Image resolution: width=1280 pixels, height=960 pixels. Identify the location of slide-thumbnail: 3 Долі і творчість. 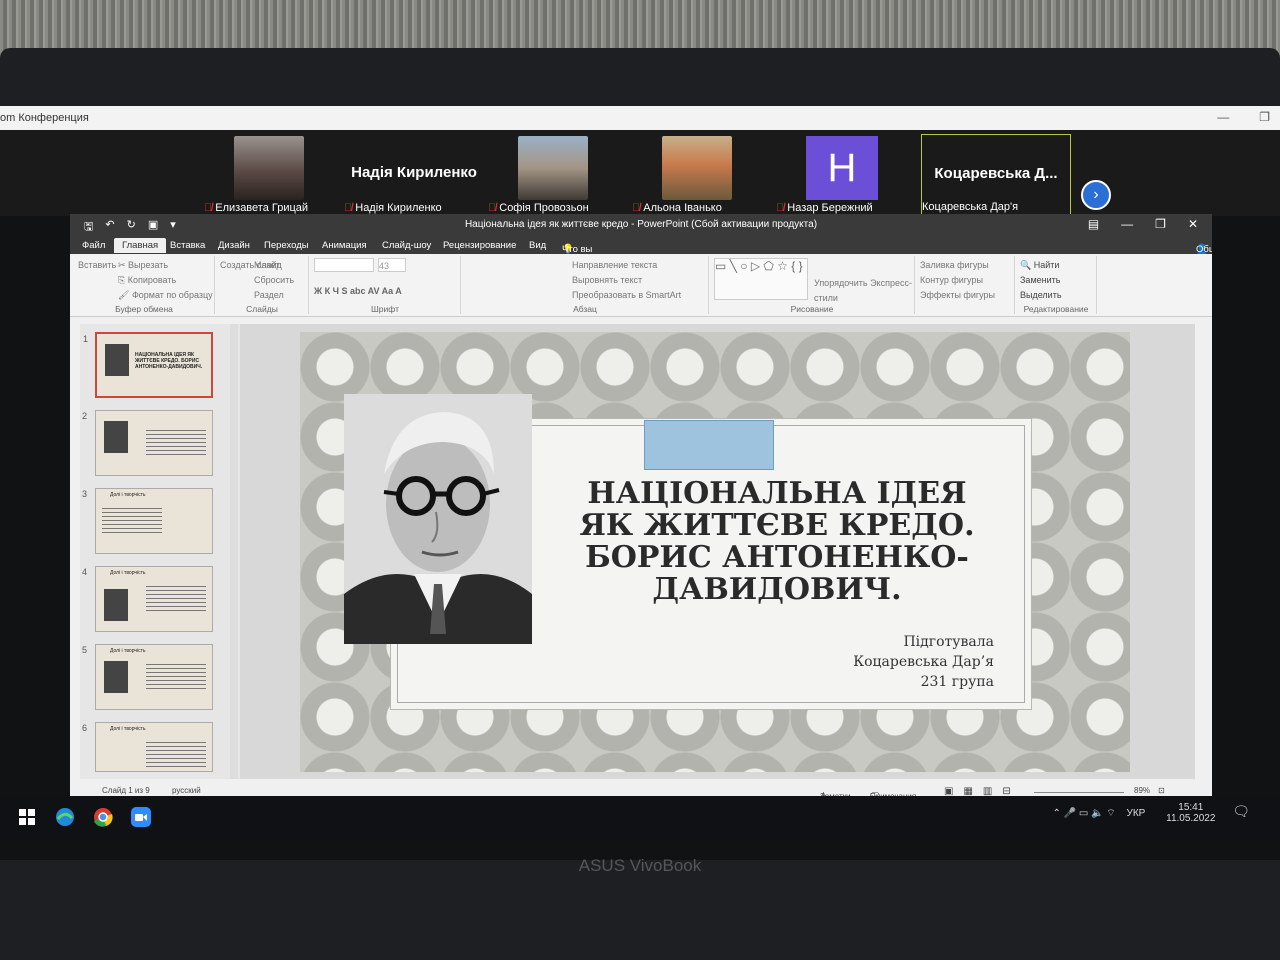
(147, 521).